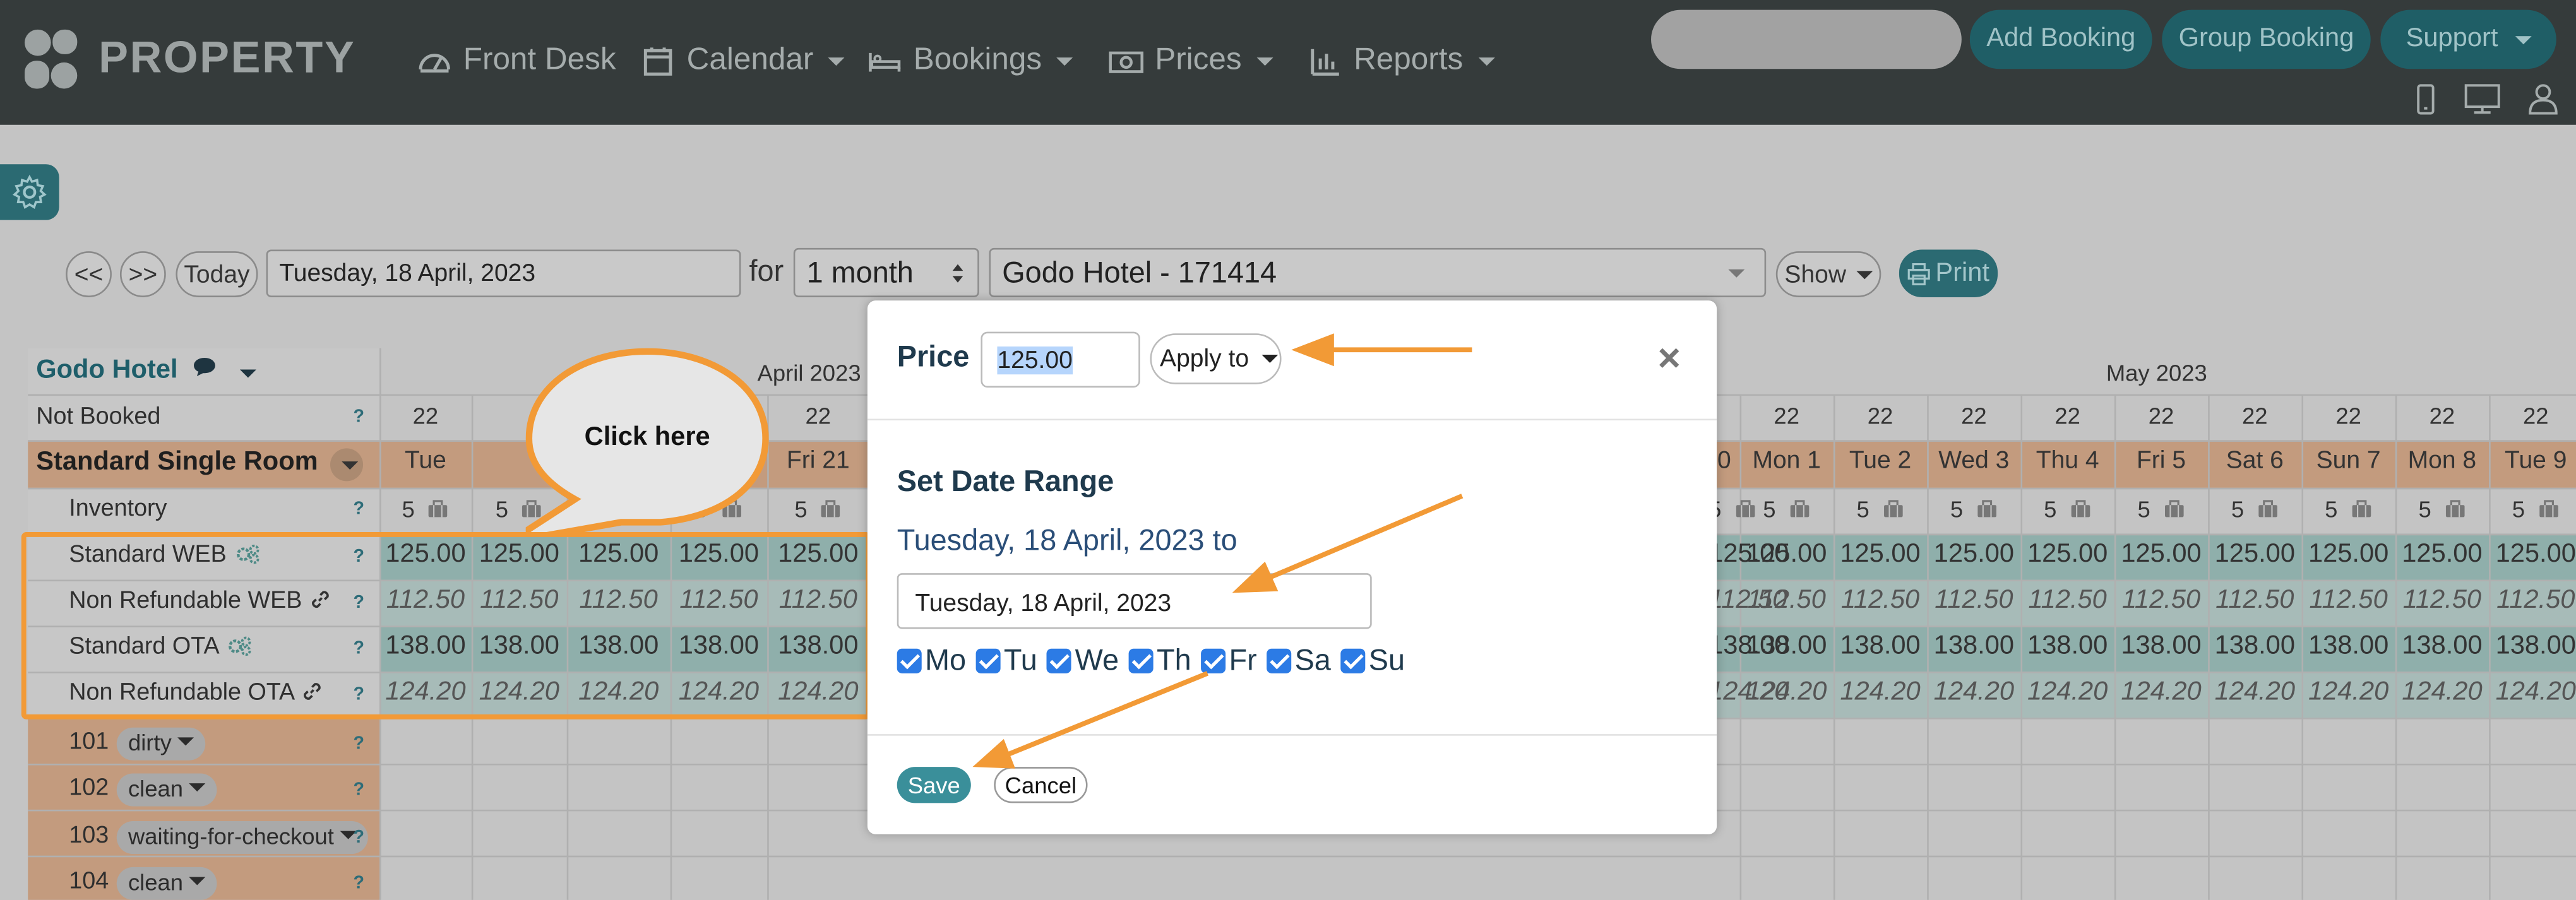  I want to click on day-header: Tue 2, so click(1880, 461).